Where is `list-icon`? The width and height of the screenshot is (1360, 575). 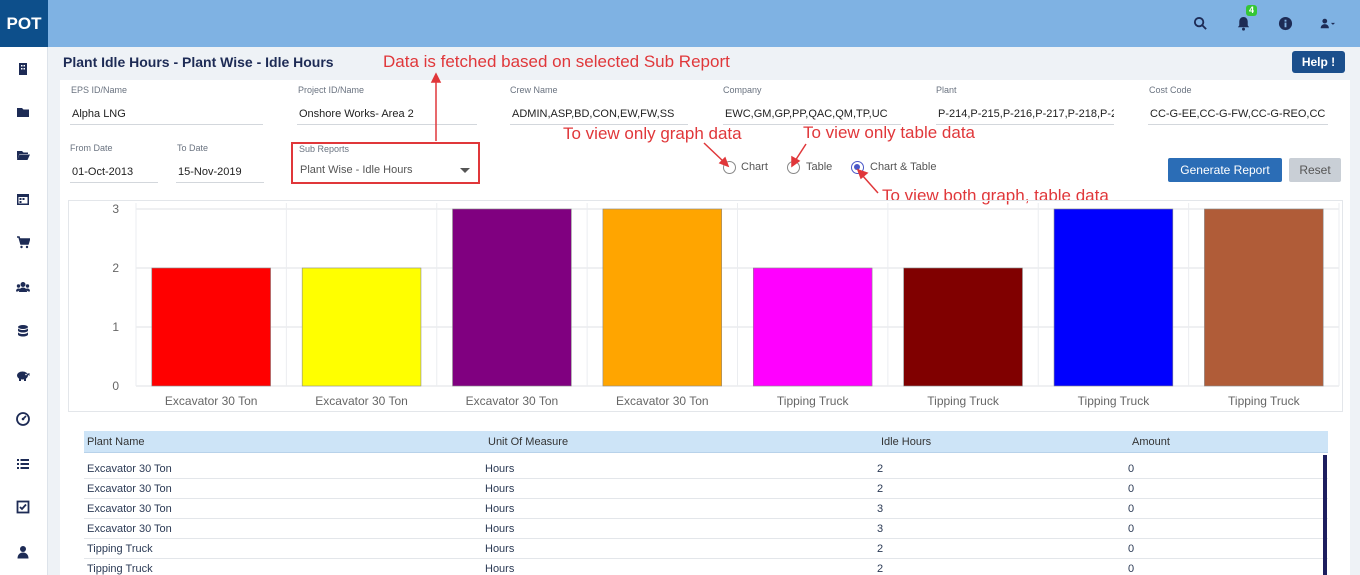
list-icon is located at coordinates (23, 464).